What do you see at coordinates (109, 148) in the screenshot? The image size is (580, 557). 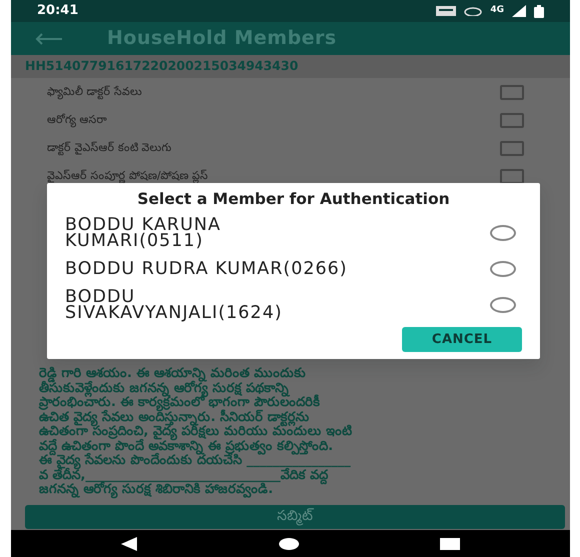 I see `service-label: డాక్టర్ వైఎస్ఆర్ కంటి వెలుగు` at bounding box center [109, 148].